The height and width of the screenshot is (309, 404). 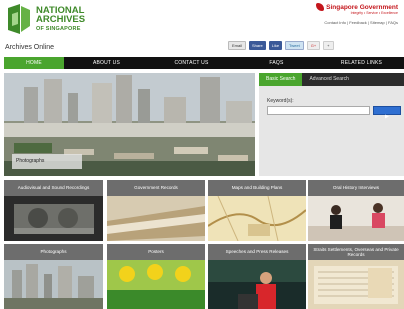 What do you see at coordinates (257, 45) in the screenshot?
I see `facebook-share-button: Share` at bounding box center [257, 45].